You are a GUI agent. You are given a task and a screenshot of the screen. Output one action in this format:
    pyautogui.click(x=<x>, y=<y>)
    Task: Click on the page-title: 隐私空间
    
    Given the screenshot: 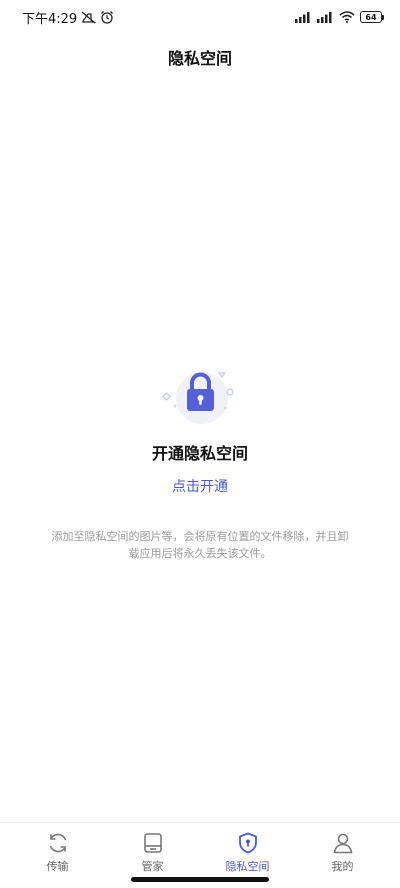 What is the action you would take?
    pyautogui.click(x=199, y=58)
    